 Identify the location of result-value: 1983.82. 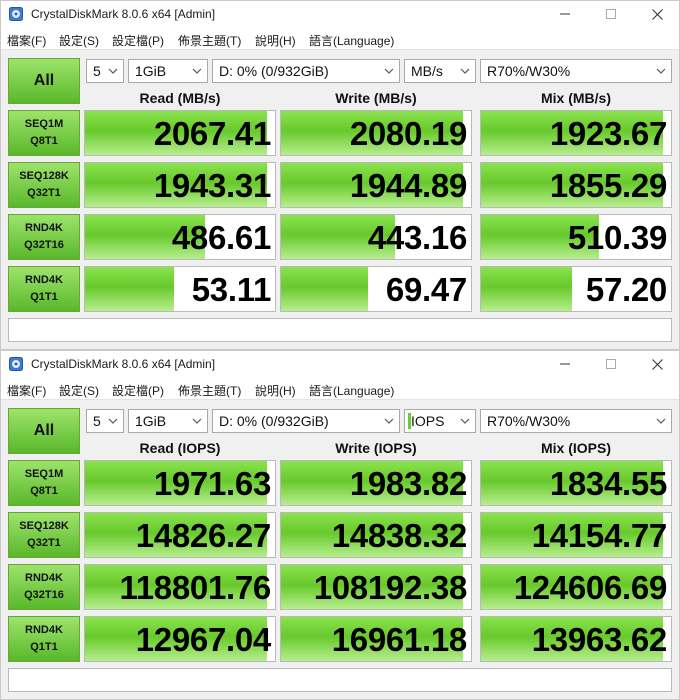
(408, 483).